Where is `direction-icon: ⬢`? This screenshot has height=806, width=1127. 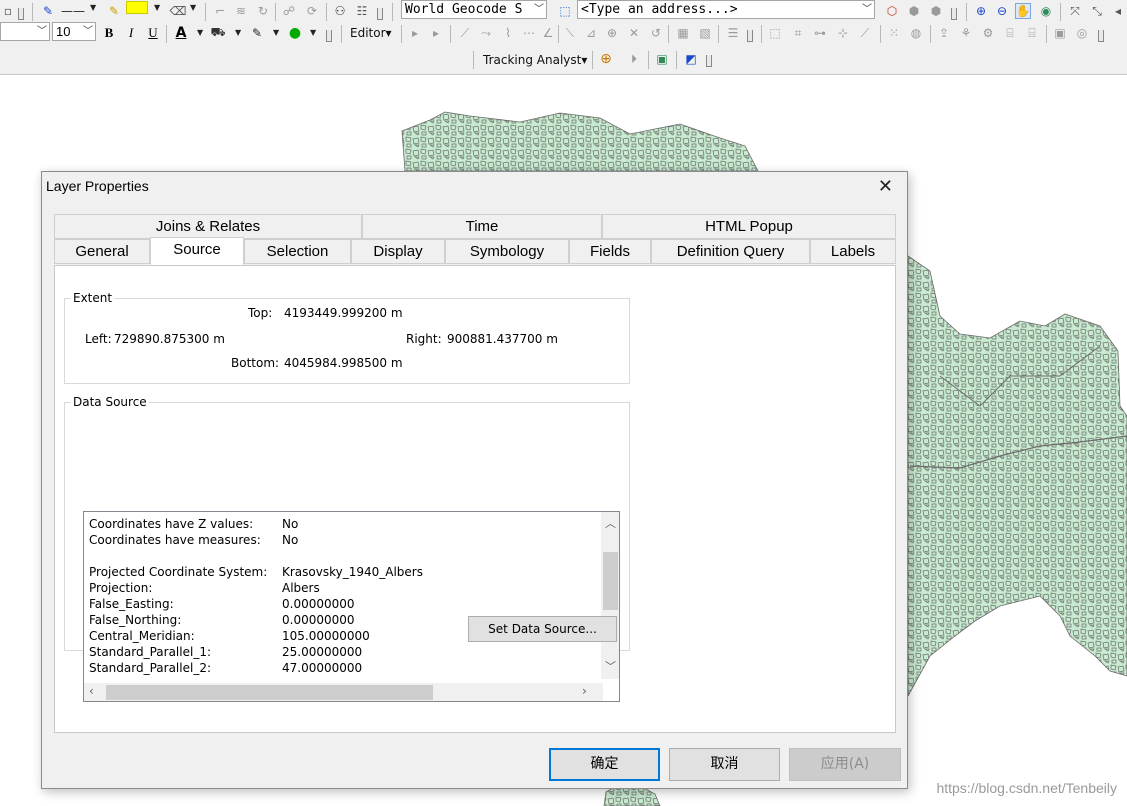 direction-icon: ⬢ is located at coordinates (914, 11).